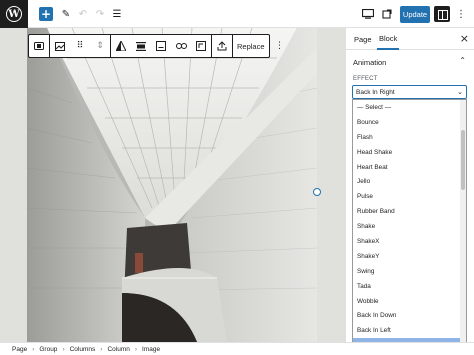 The image size is (474, 355). I want to click on option-item: ShakeY, so click(409, 256).